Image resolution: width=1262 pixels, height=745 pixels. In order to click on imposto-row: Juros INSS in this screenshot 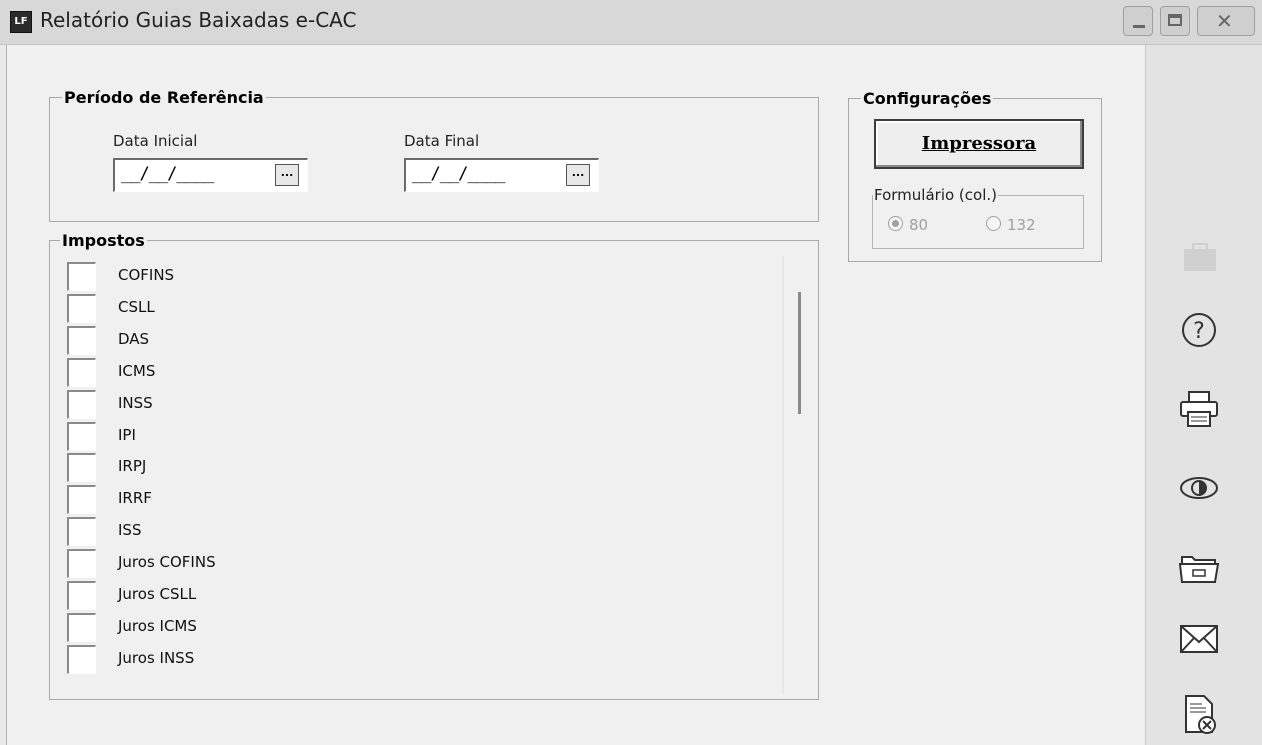, I will do `click(417, 657)`.